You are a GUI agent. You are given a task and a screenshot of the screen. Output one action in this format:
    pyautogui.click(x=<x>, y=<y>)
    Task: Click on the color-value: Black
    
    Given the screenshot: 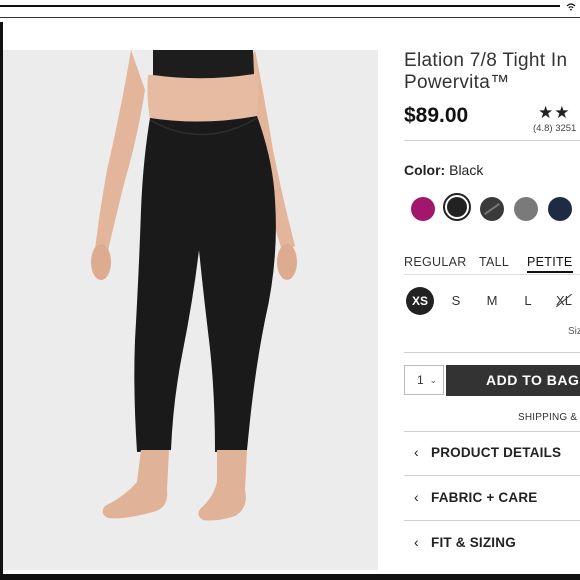 What is the action you would take?
    pyautogui.click(x=466, y=170)
    